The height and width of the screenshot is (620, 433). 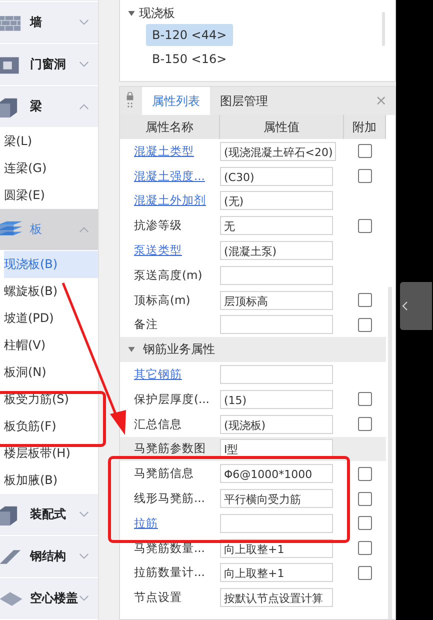 What do you see at coordinates (49, 107) in the screenshot?
I see `category-header: 梁` at bounding box center [49, 107].